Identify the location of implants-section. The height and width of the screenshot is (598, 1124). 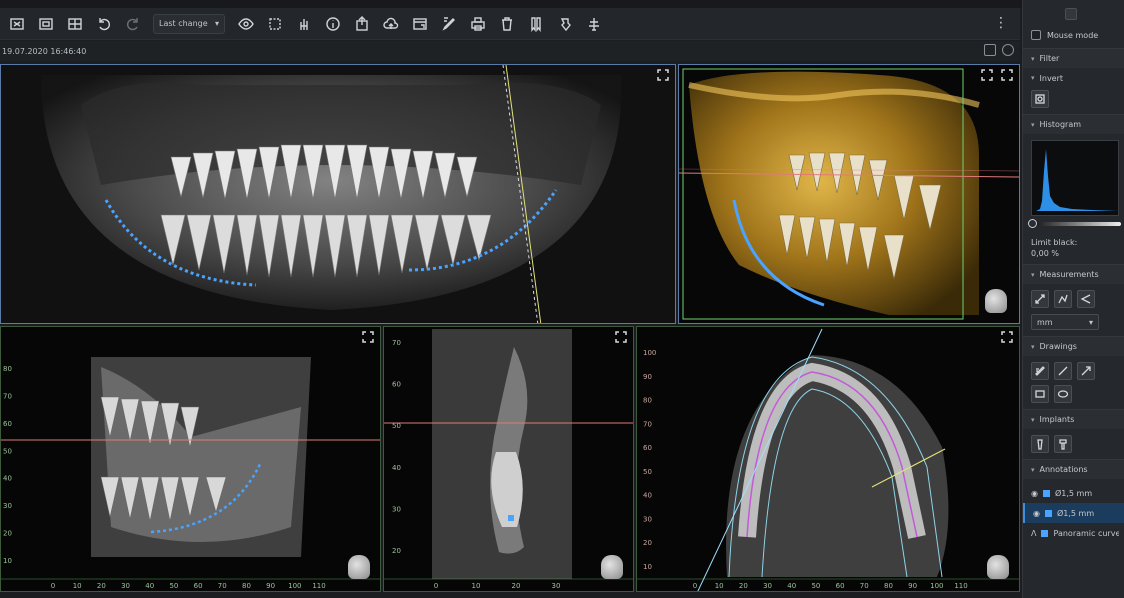
(1073, 444).